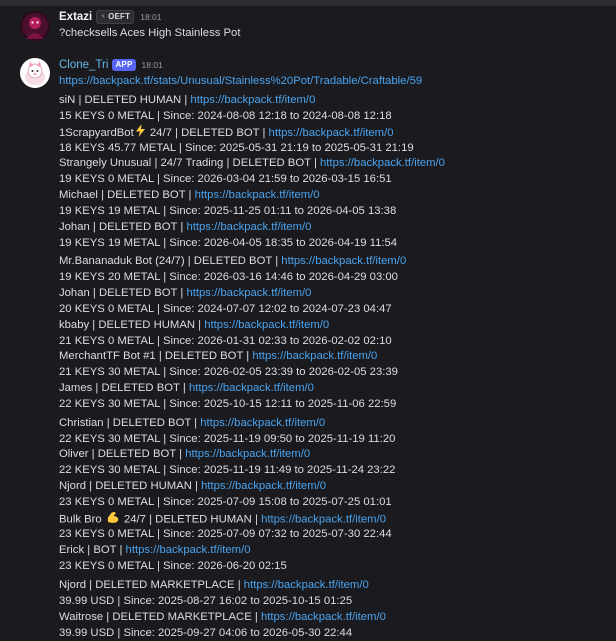  What do you see at coordinates (127, 195) in the screenshot?
I see `listing-user: Michael | DELETED BOT |` at bounding box center [127, 195].